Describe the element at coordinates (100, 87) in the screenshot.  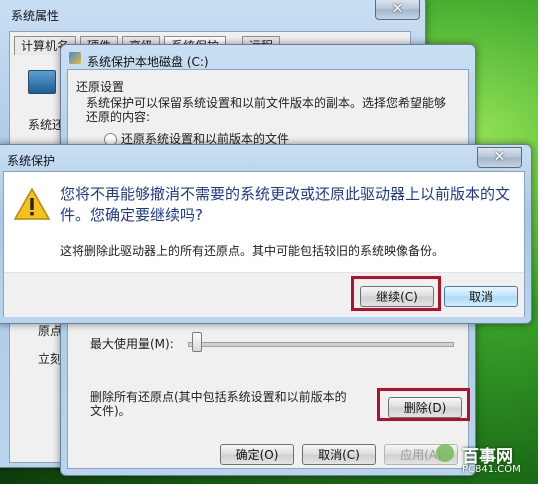
I see `restore-heading: 还原设置` at that location.